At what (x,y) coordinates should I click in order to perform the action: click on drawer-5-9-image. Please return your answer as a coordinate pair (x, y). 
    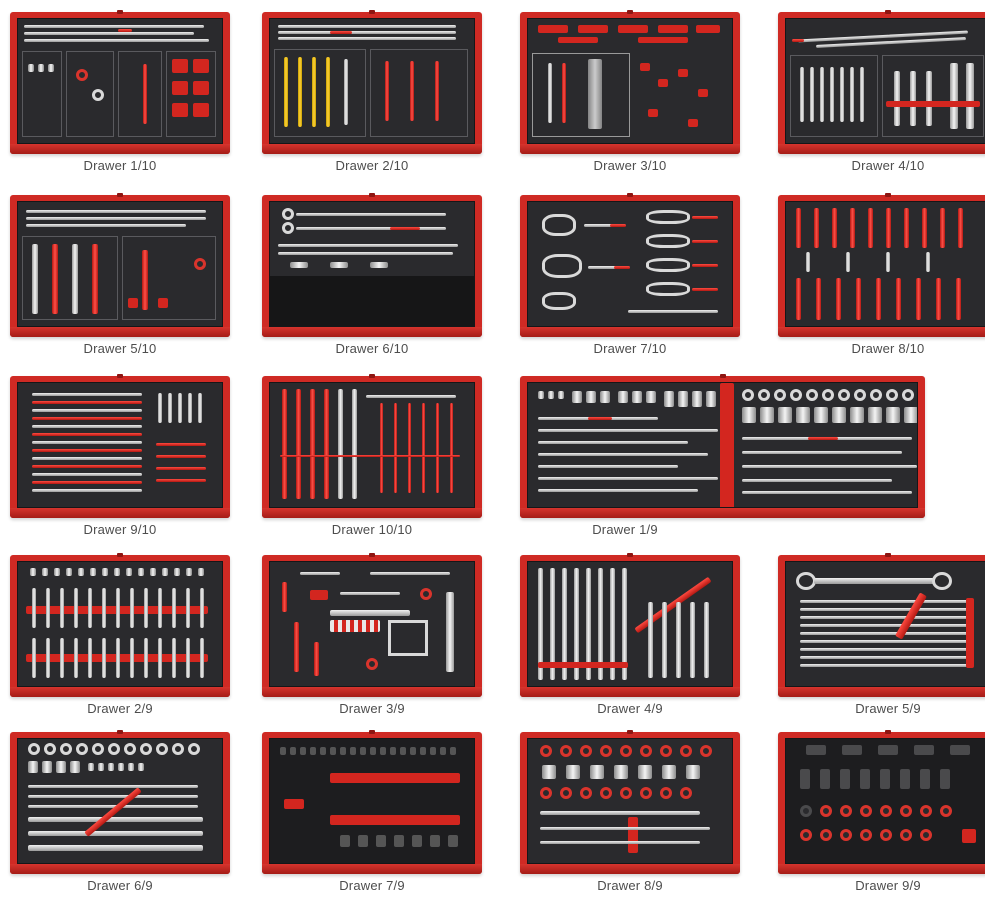
    Looking at the image, I should click on (881, 625).